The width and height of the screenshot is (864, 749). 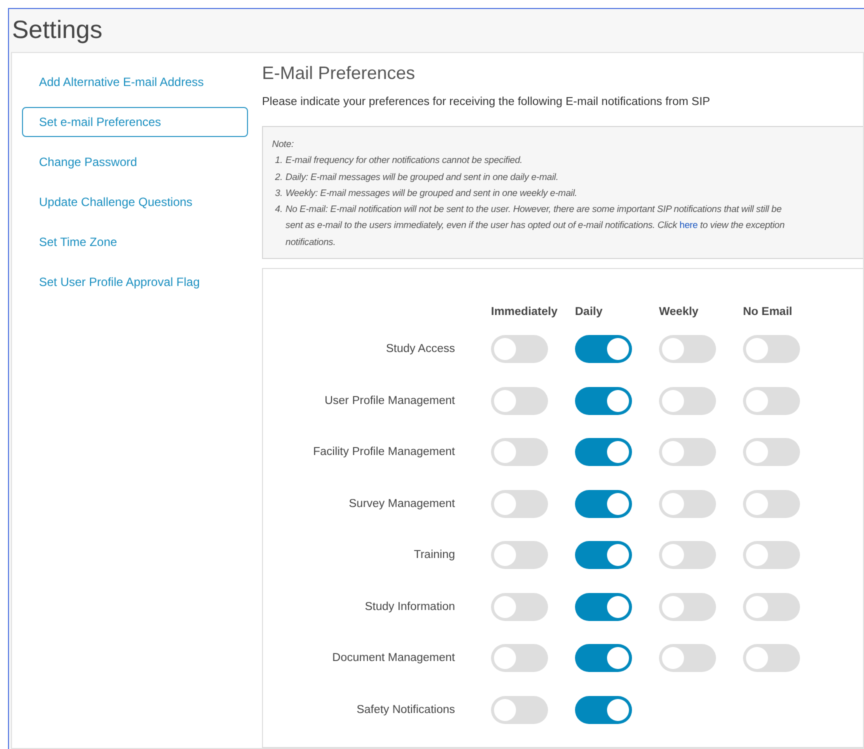 What do you see at coordinates (422, 177) in the screenshot?
I see `note-text: Daily: E-mail messages will be grouped and sent in one daily e-mail.` at bounding box center [422, 177].